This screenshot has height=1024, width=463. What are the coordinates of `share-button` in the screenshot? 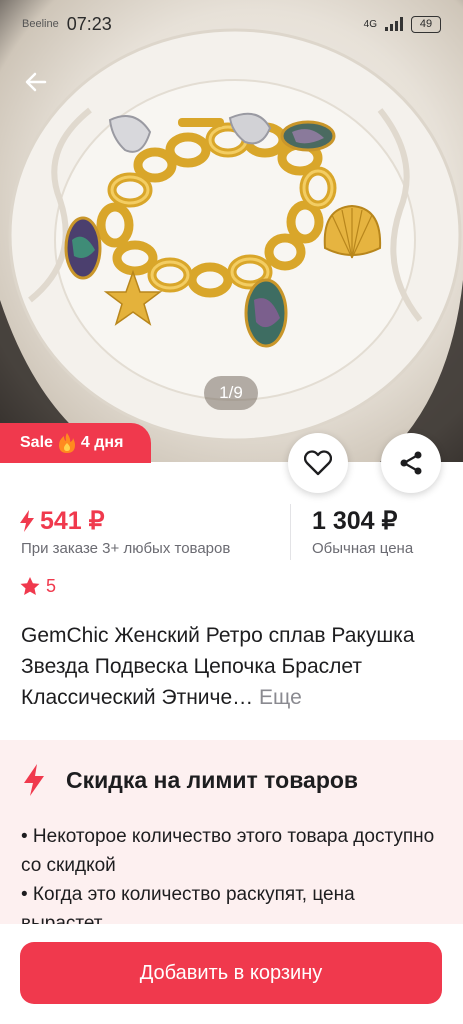 It's located at (411, 463).